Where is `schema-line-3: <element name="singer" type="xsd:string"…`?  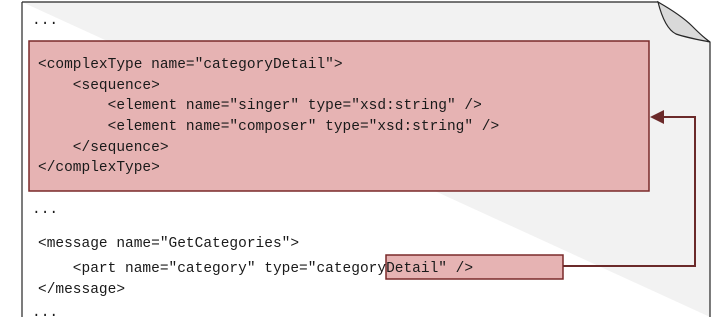
schema-line-3: <element name="singer" type="xsd:string"… is located at coordinates (260, 106).